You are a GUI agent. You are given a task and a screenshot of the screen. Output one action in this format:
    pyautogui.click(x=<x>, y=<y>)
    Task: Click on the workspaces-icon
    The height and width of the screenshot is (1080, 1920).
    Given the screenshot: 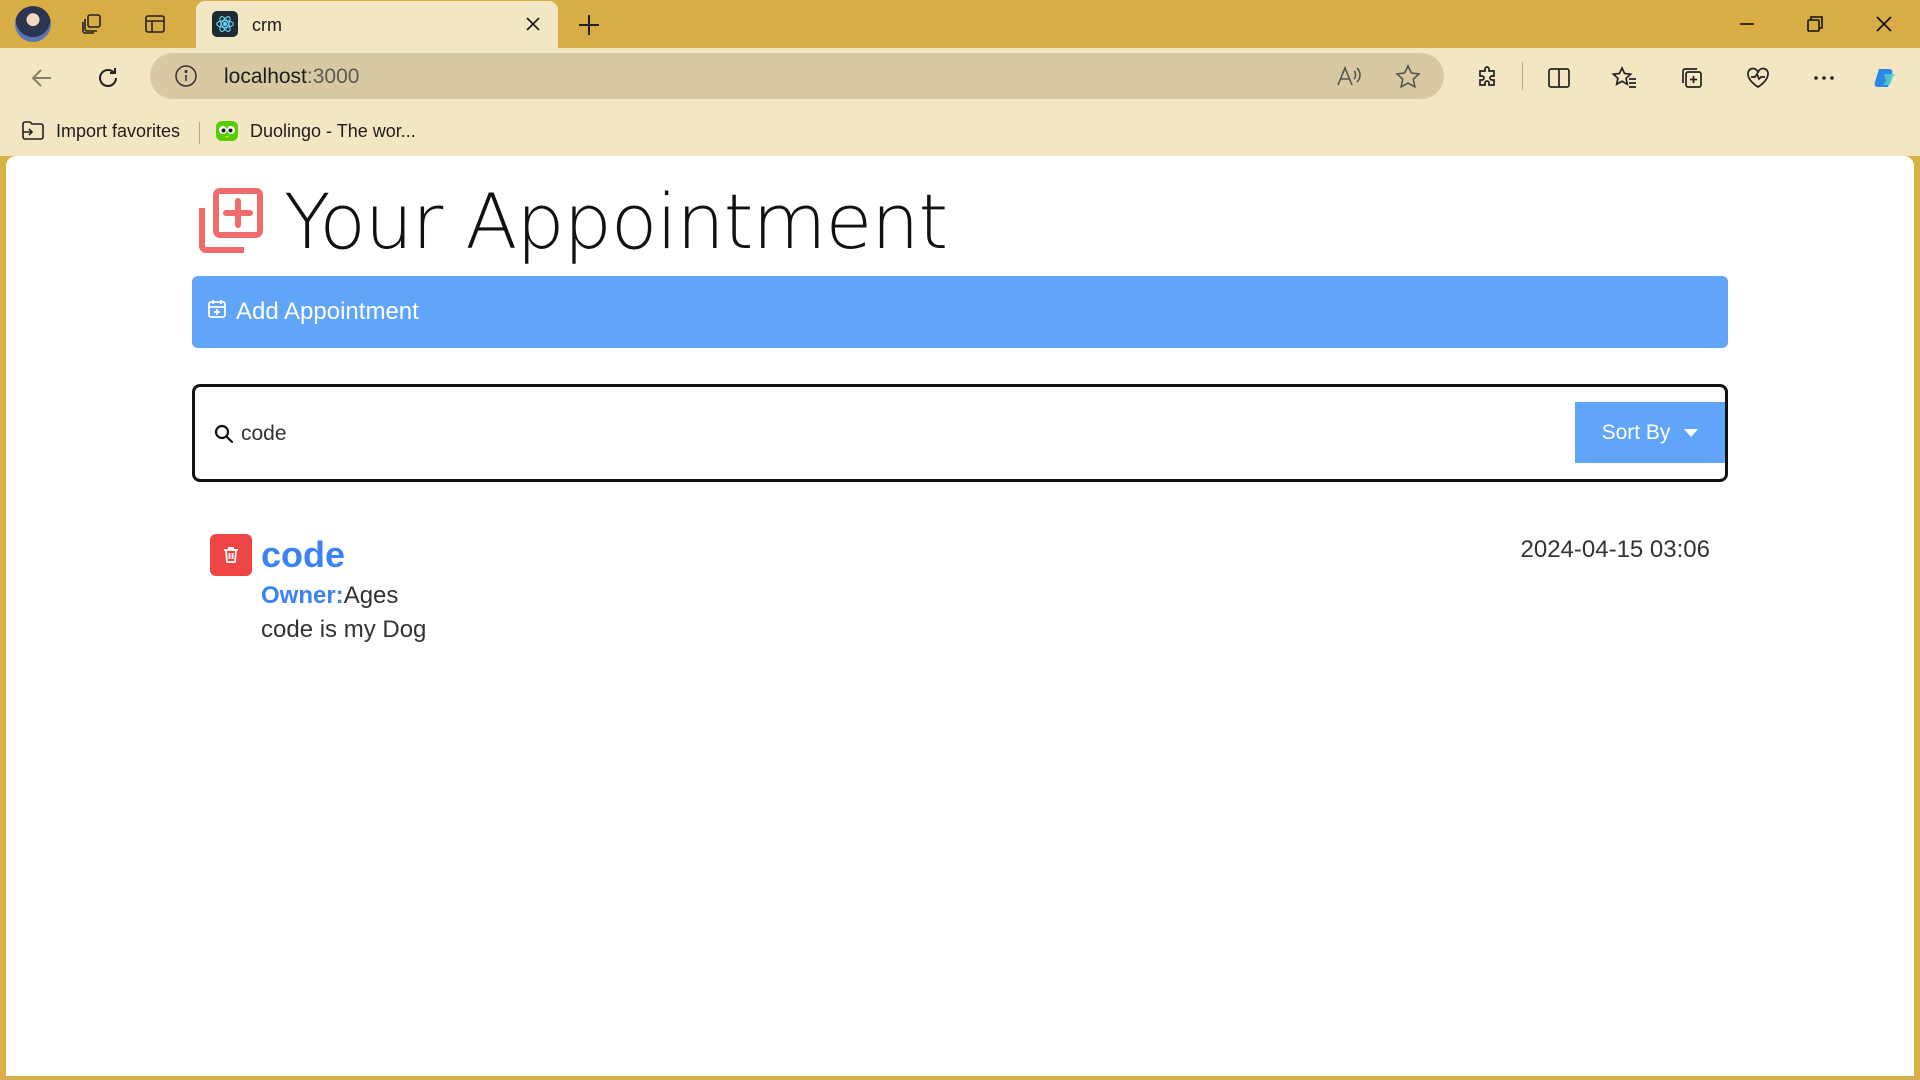 What is the action you would take?
    pyautogui.click(x=92, y=24)
    